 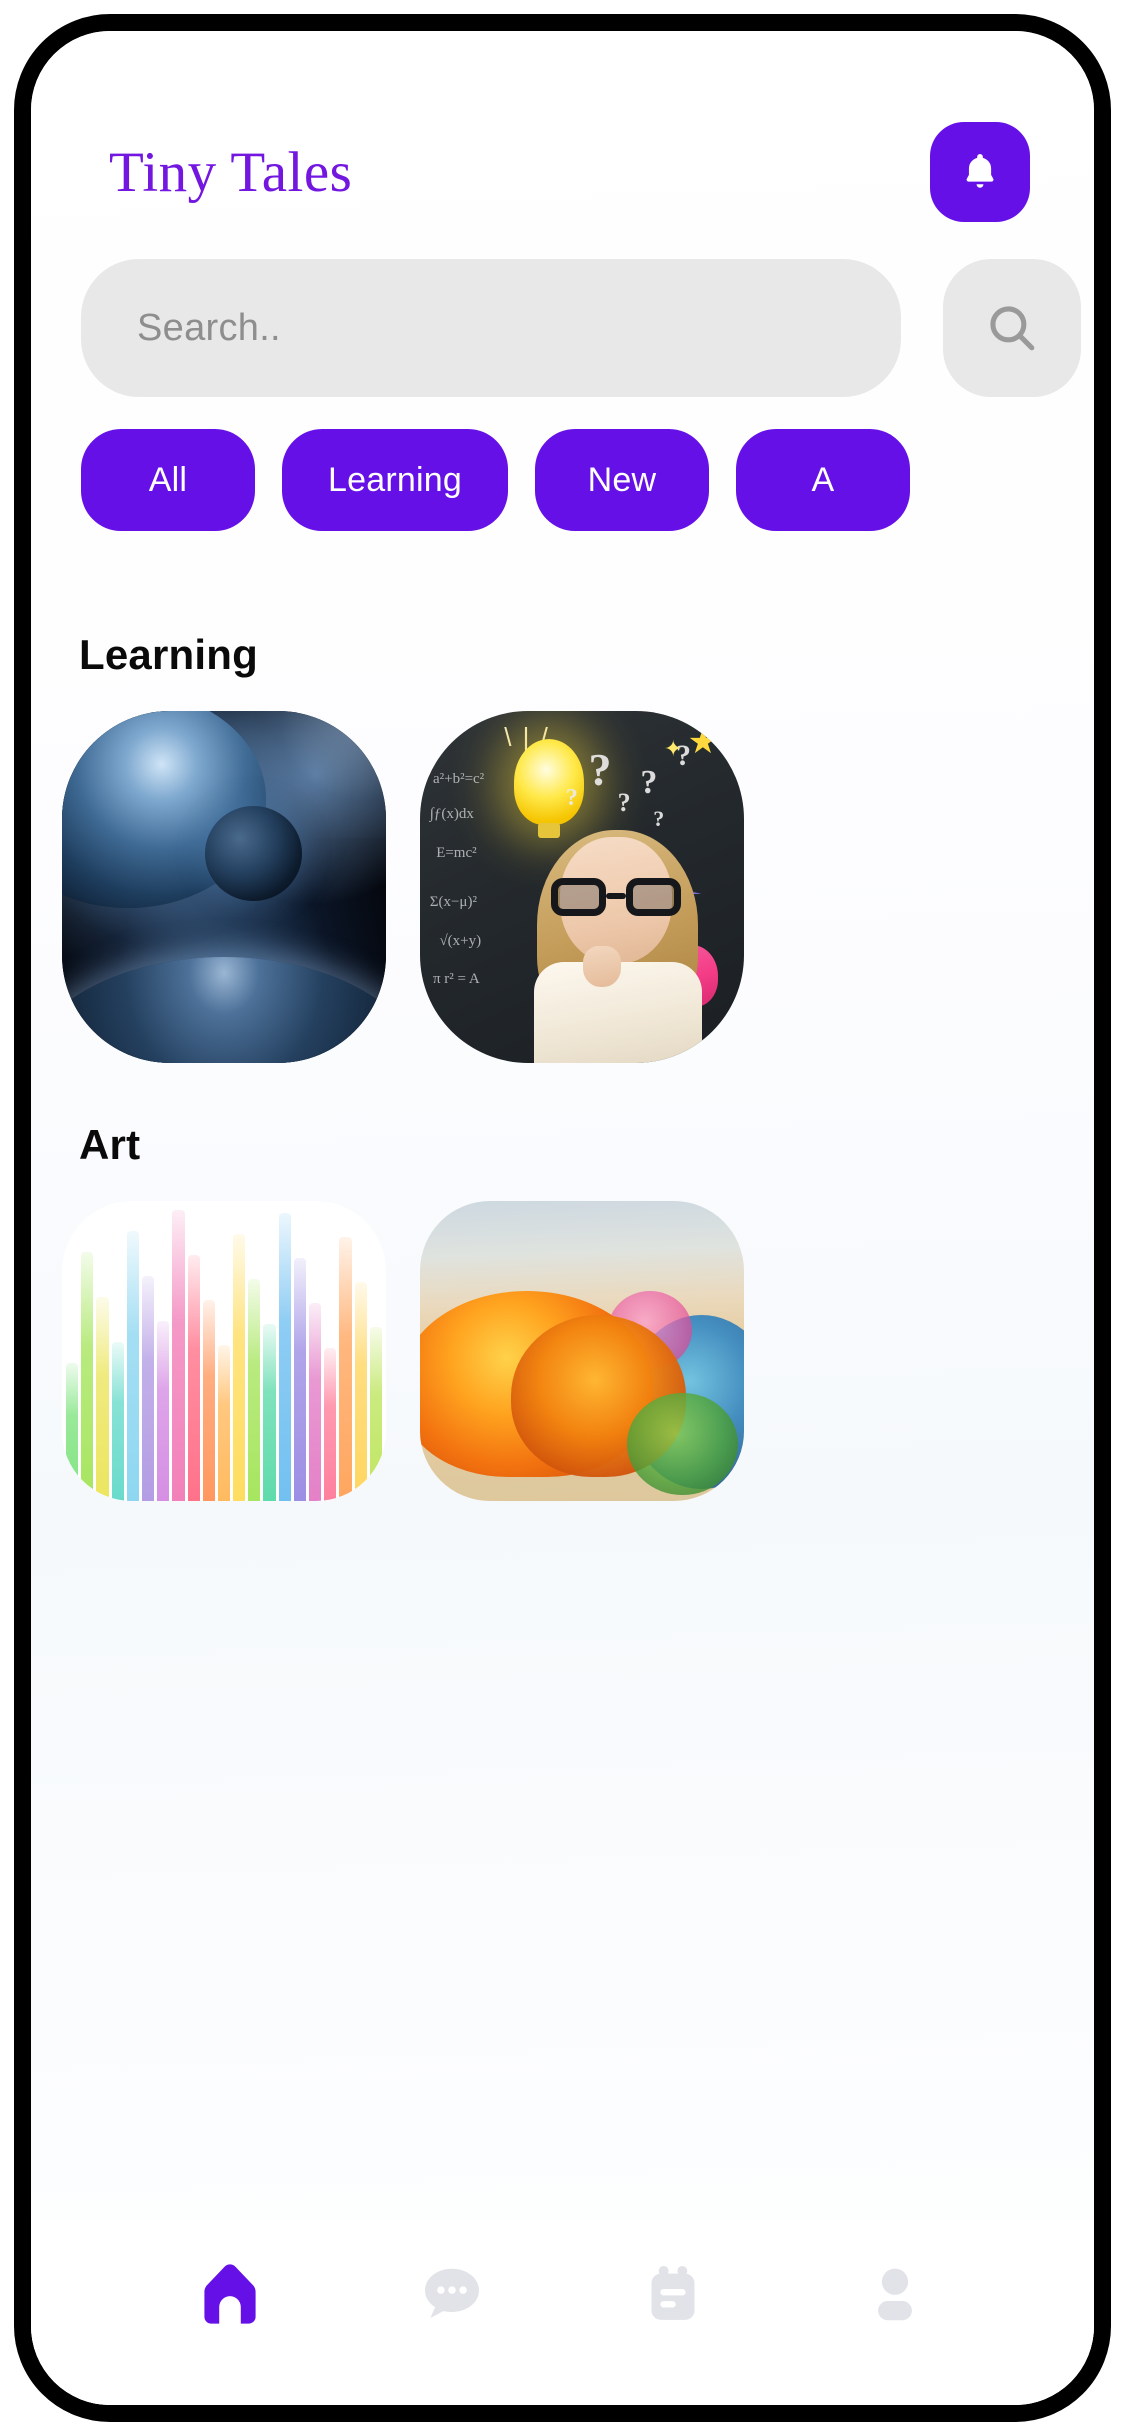 I want to click on page-title: Tiny Tales, so click(x=231, y=172).